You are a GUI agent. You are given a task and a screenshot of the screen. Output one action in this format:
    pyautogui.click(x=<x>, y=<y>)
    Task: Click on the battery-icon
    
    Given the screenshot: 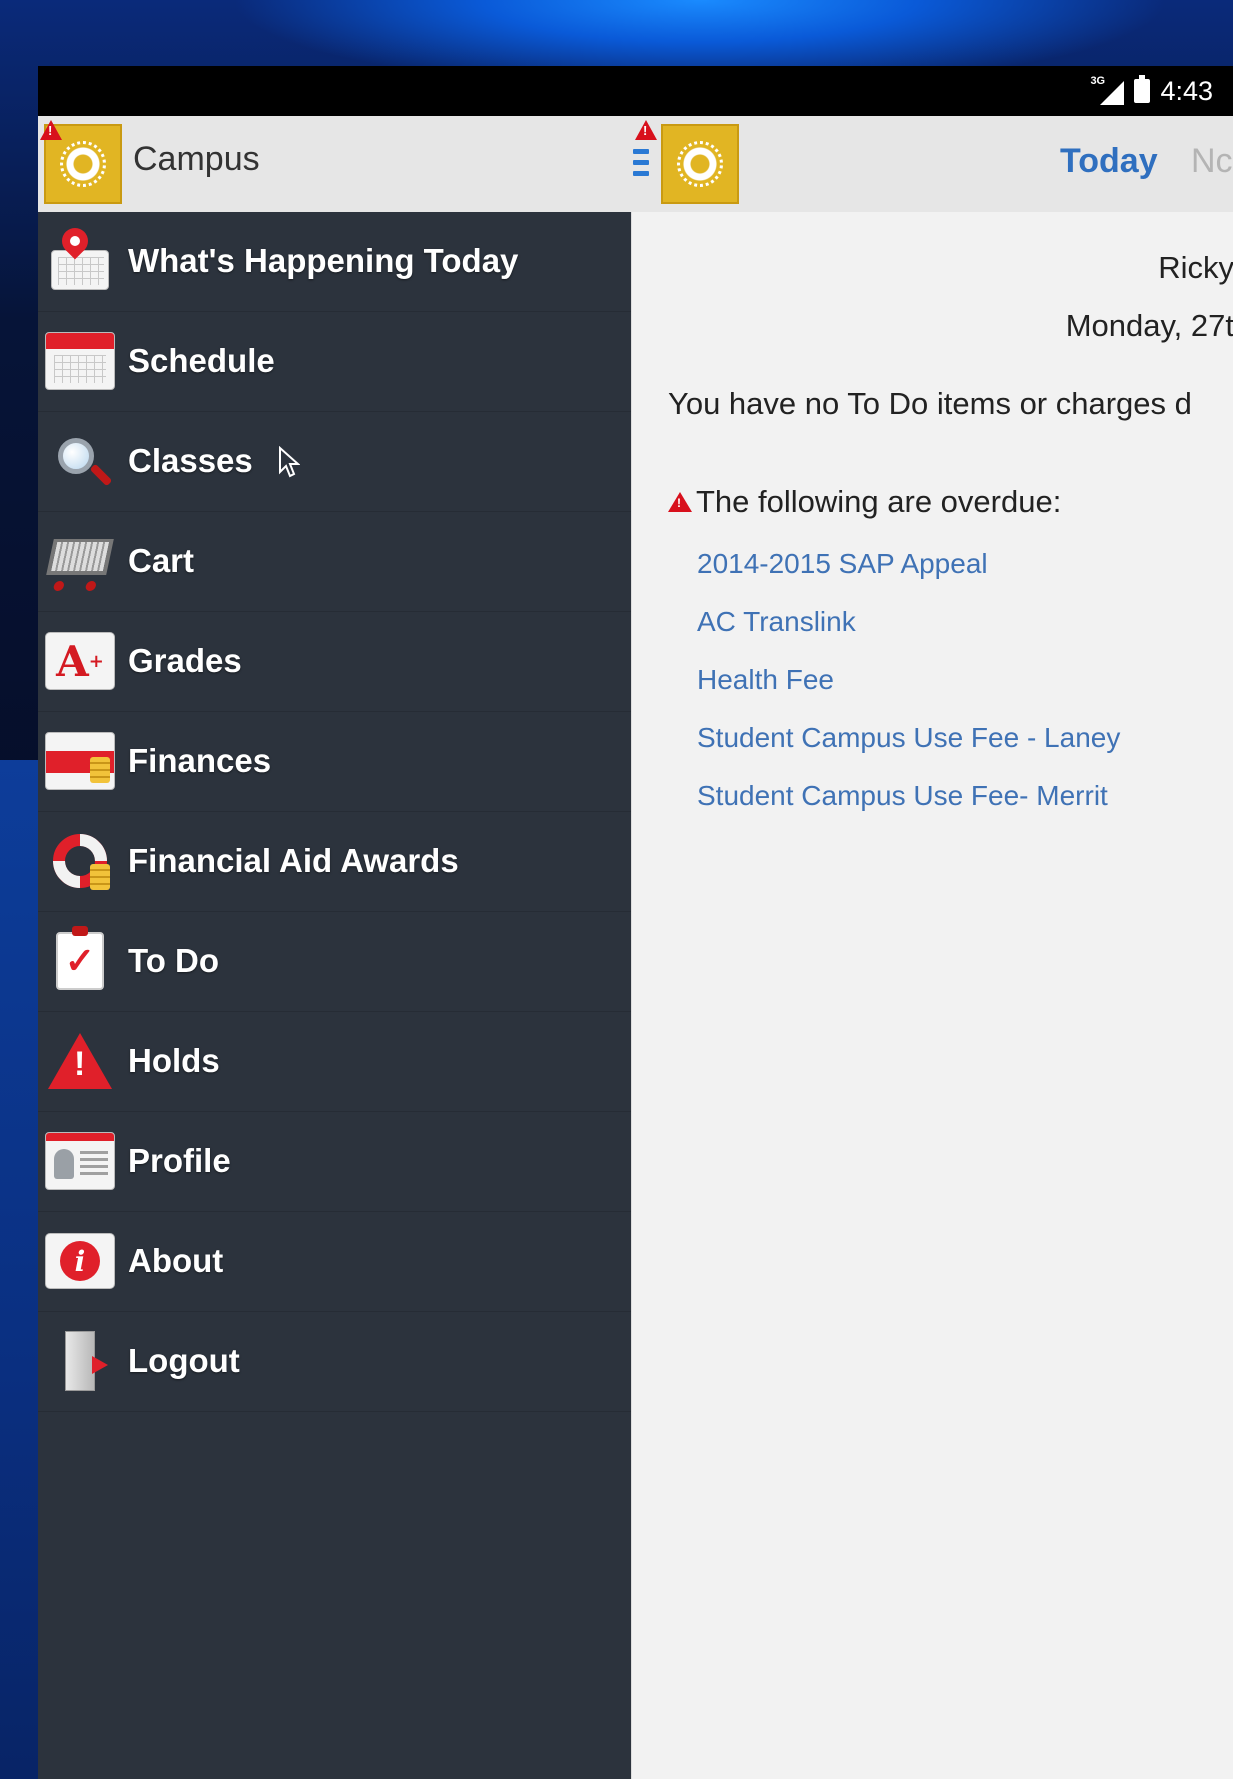 What is the action you would take?
    pyautogui.click(x=1142, y=89)
    